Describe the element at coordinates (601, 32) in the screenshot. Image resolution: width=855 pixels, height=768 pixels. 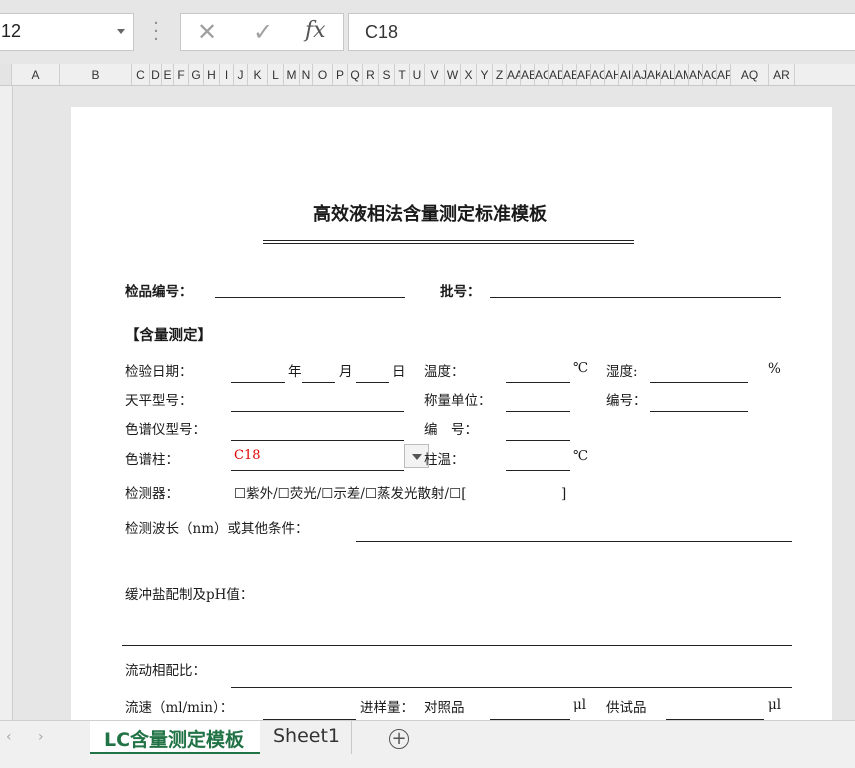
I see `formula-input: C18` at that location.